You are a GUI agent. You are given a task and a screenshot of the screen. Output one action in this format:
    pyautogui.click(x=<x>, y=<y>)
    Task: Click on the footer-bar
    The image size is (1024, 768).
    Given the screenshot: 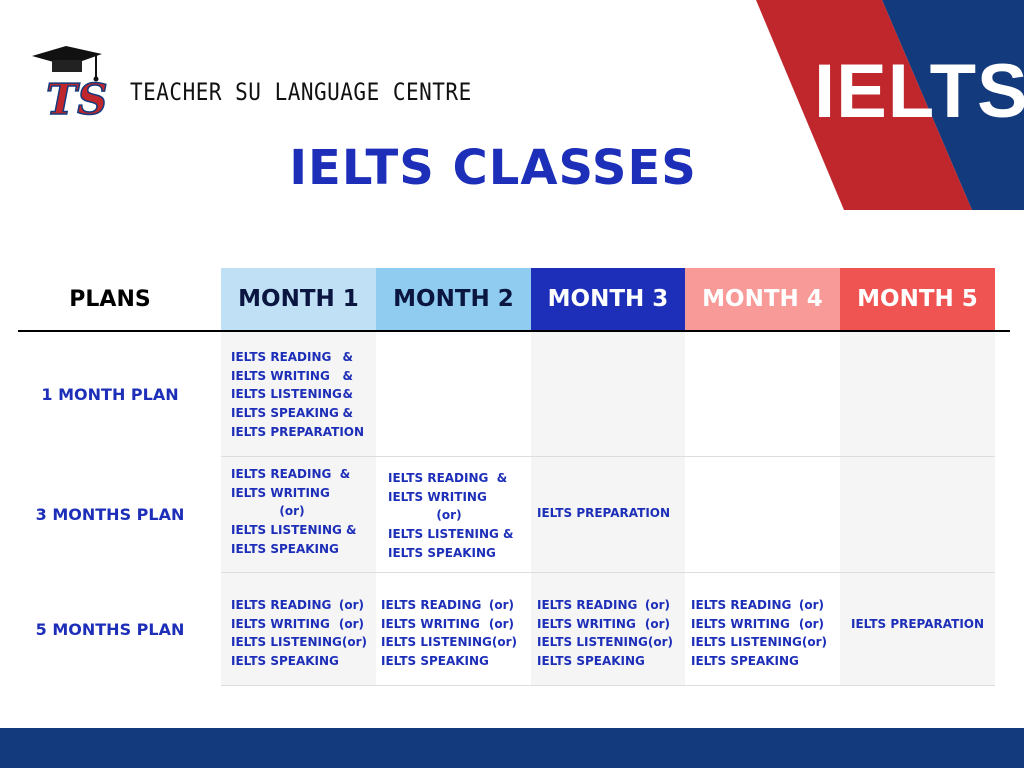 What is the action you would take?
    pyautogui.click(x=512, y=748)
    